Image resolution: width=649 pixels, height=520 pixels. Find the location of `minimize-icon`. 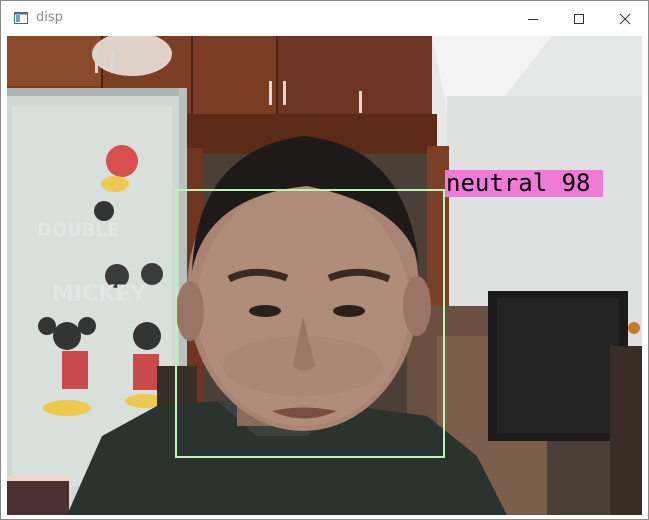

minimize-icon is located at coordinates (533, 19).